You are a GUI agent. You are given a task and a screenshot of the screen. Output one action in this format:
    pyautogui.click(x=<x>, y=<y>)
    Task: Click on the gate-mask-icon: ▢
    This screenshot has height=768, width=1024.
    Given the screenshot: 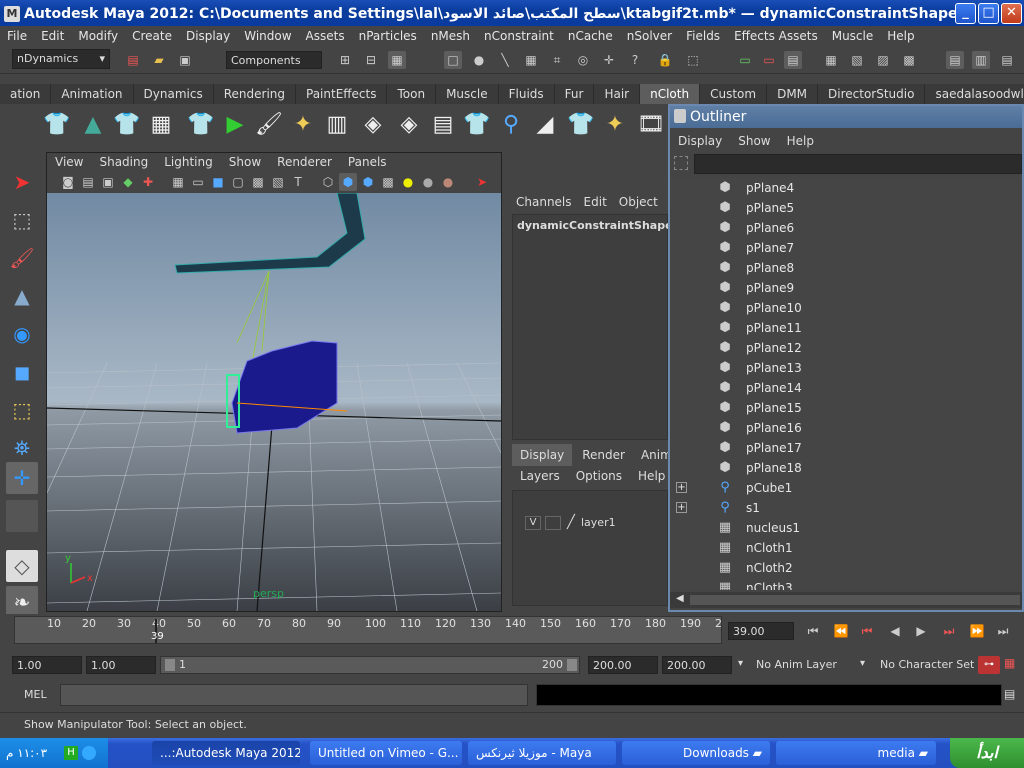 What is the action you would take?
    pyautogui.click(x=238, y=182)
    